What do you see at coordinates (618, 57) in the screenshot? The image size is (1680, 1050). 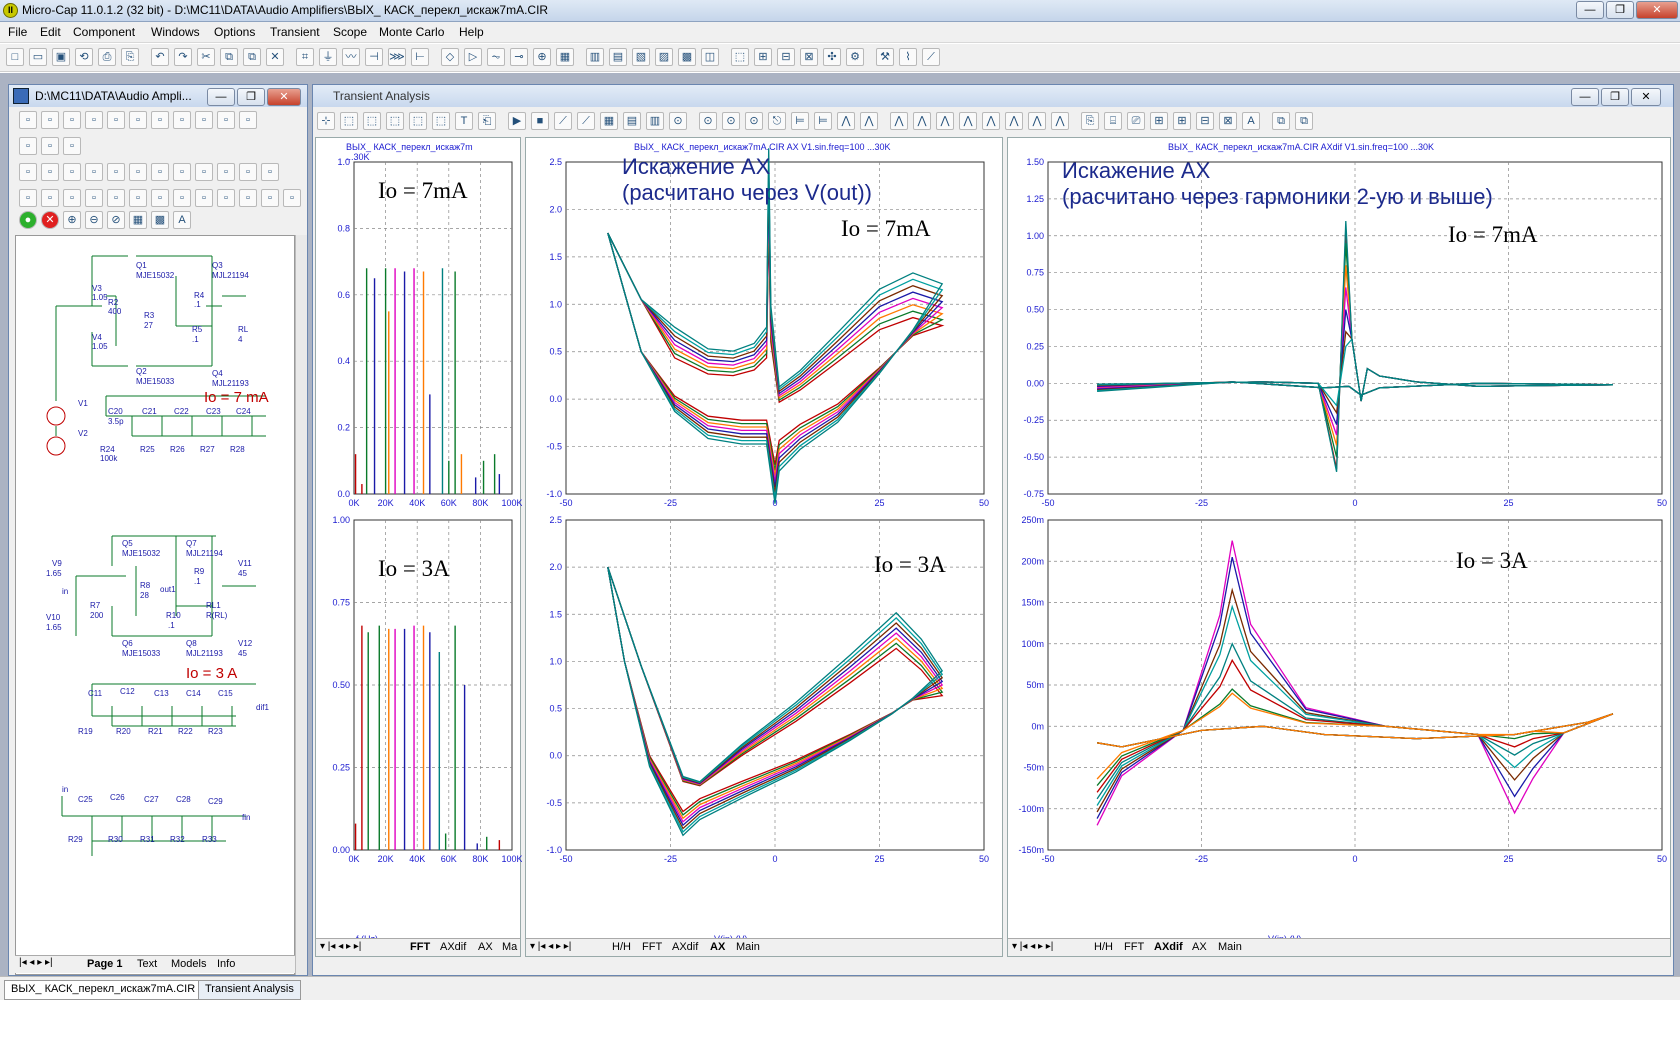 I see `toolbar-tool-25-icon: ▤` at bounding box center [618, 57].